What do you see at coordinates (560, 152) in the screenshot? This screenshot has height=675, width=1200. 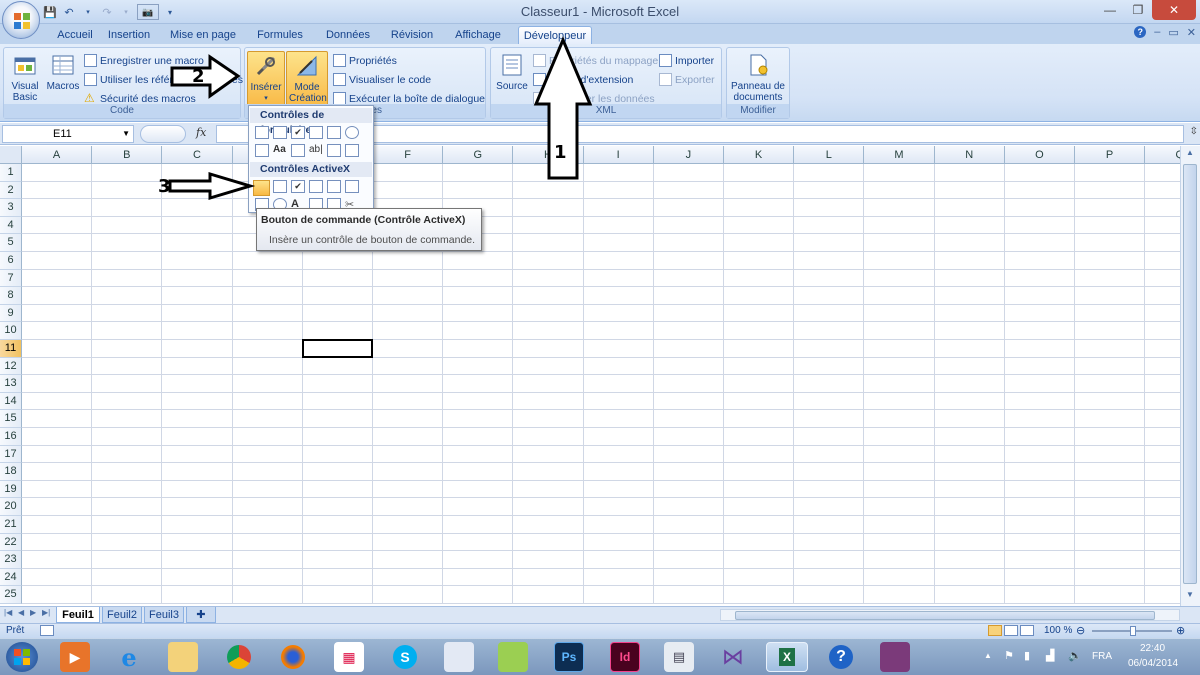 I see `annotation-label-1: 1` at bounding box center [560, 152].